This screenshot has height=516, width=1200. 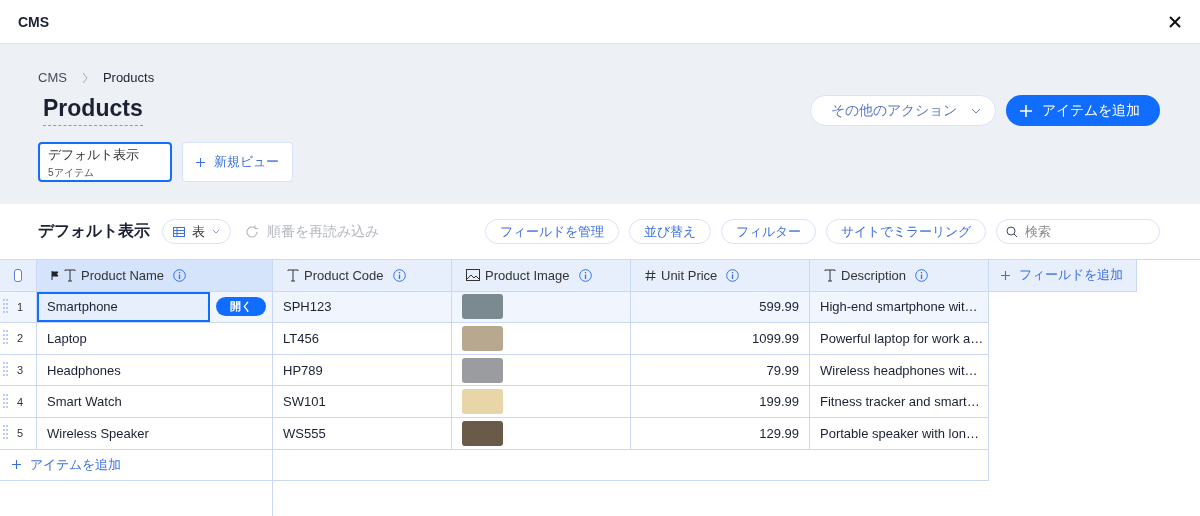 I want to click on view-title: デフォルト表示, so click(x=94, y=231).